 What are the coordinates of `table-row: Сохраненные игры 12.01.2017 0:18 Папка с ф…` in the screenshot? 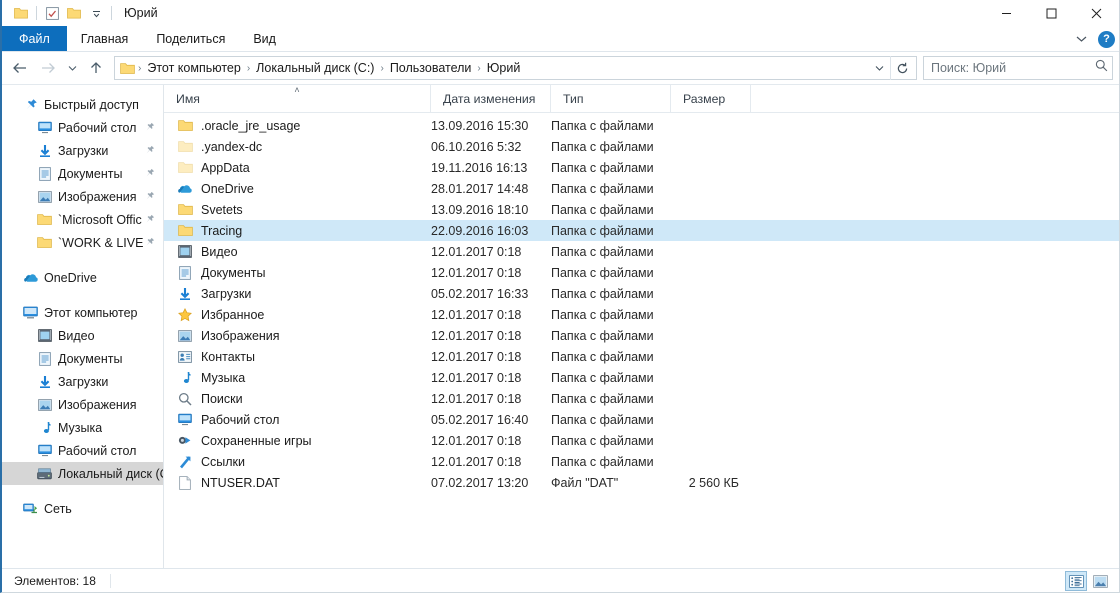 It's located at (641, 440).